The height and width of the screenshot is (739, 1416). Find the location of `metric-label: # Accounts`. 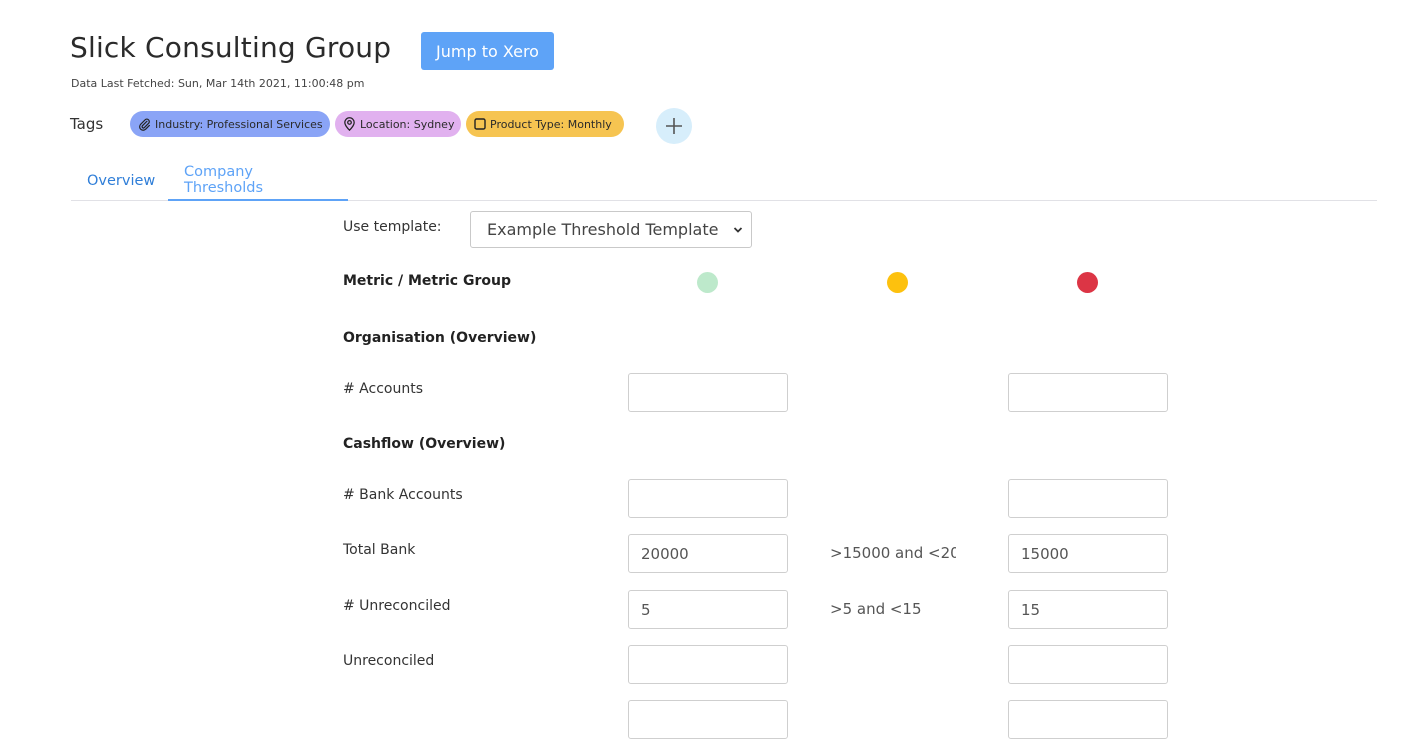

metric-label: # Accounts is located at coordinates (383, 389).